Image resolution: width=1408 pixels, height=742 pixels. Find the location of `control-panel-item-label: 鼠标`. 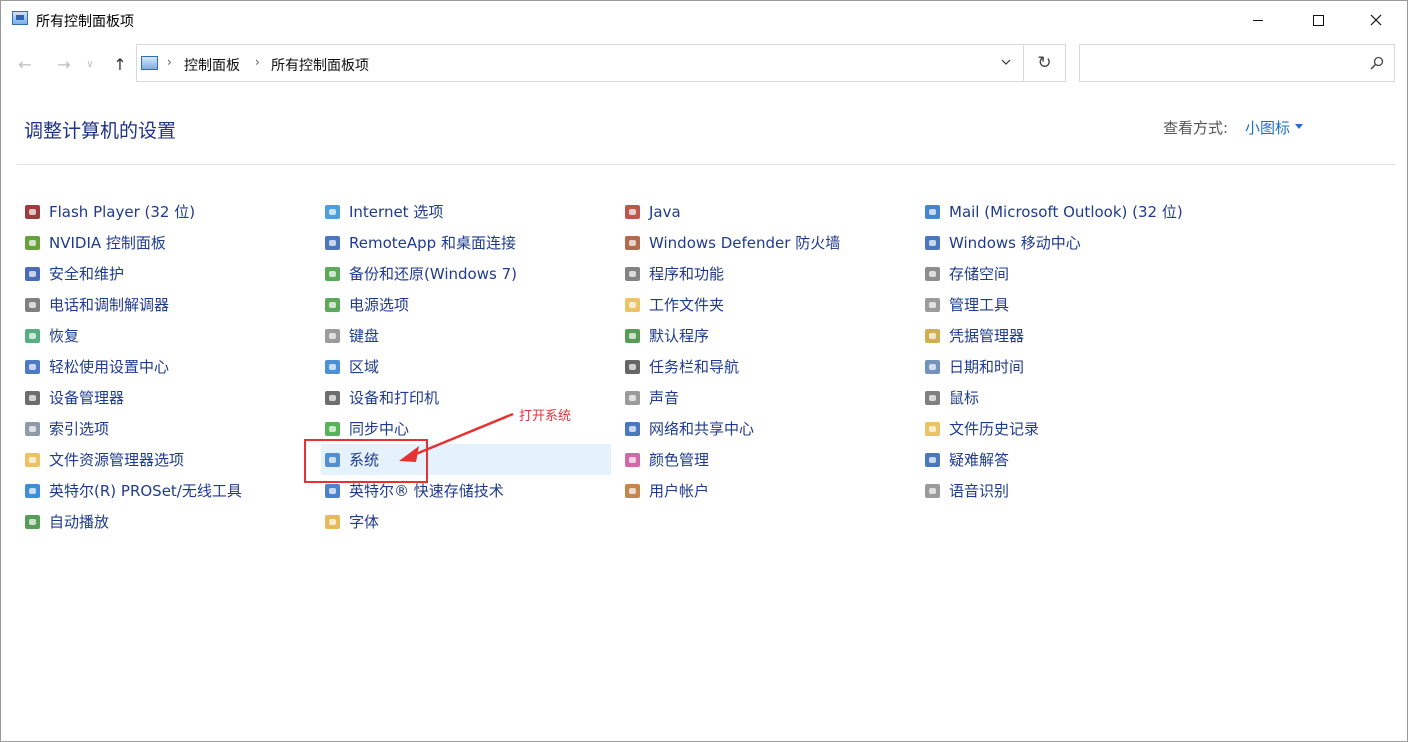

control-panel-item-label: 鼠标 is located at coordinates (964, 398).